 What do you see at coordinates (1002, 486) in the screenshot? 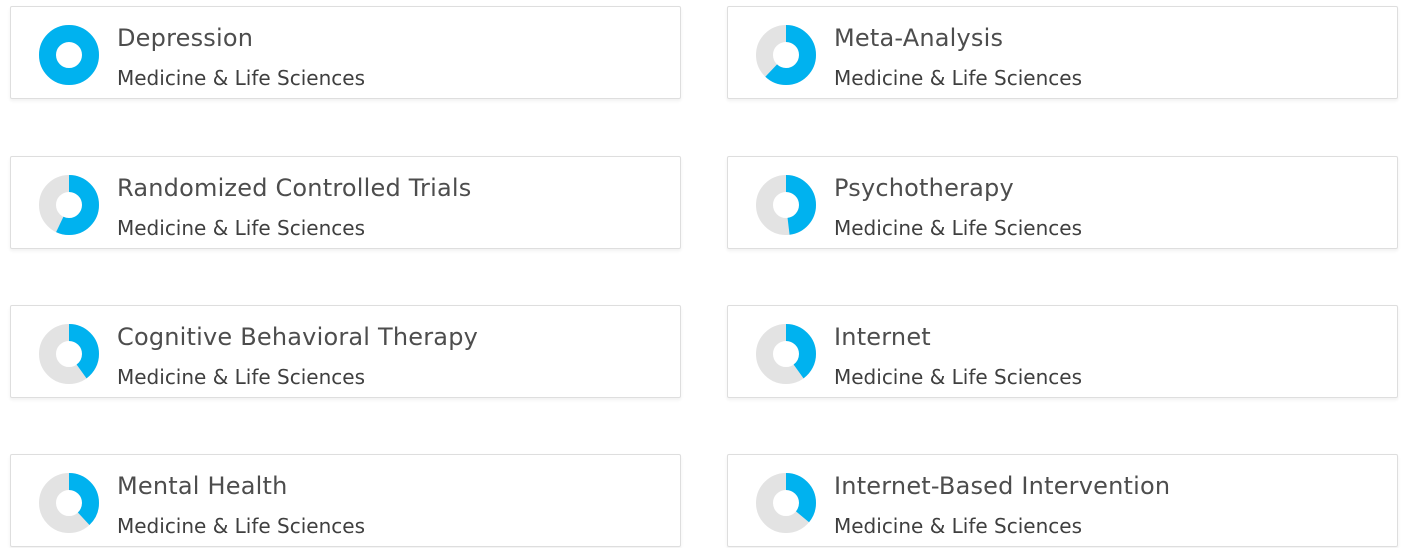
I see `concept-title: Internet-Based Intervention` at bounding box center [1002, 486].